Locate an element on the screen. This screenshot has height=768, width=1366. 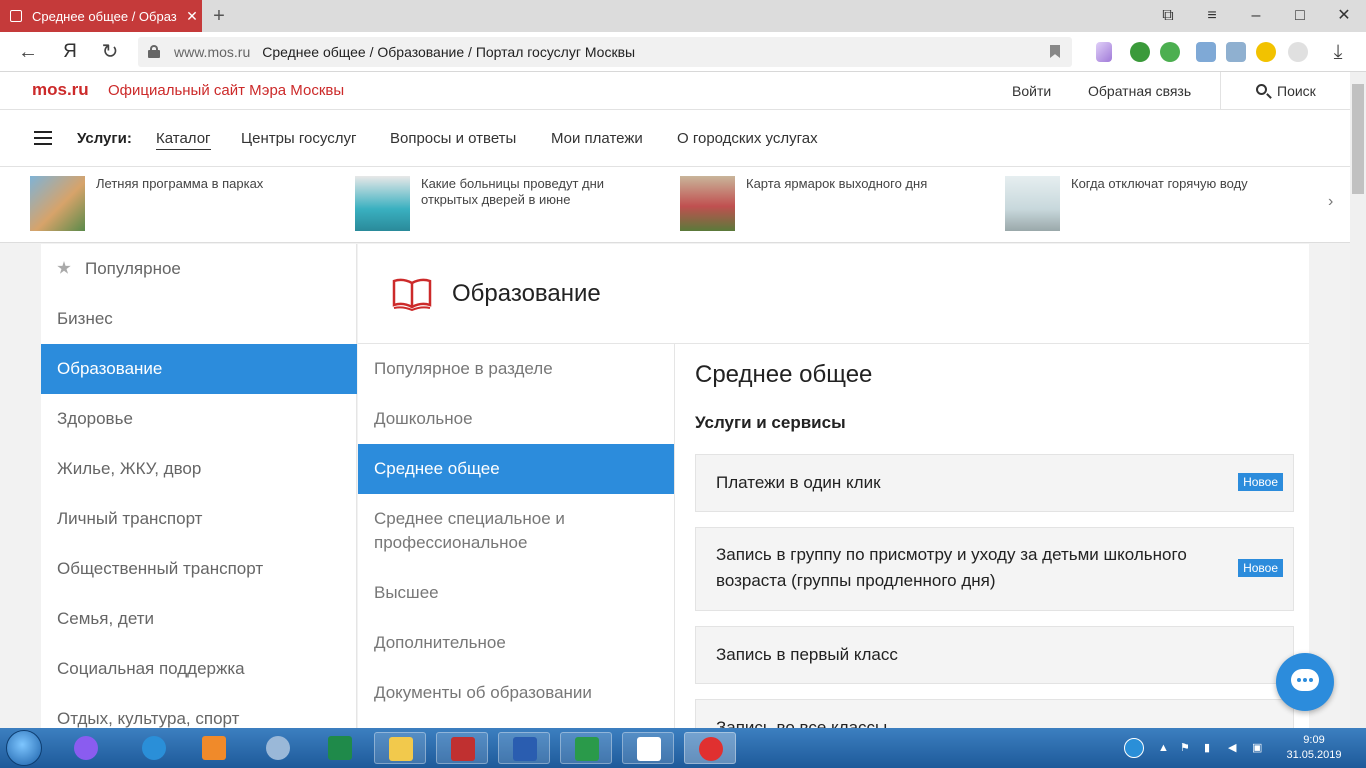
subnav-item-secondary-general: Среднее общее is located at coordinates (516, 469).